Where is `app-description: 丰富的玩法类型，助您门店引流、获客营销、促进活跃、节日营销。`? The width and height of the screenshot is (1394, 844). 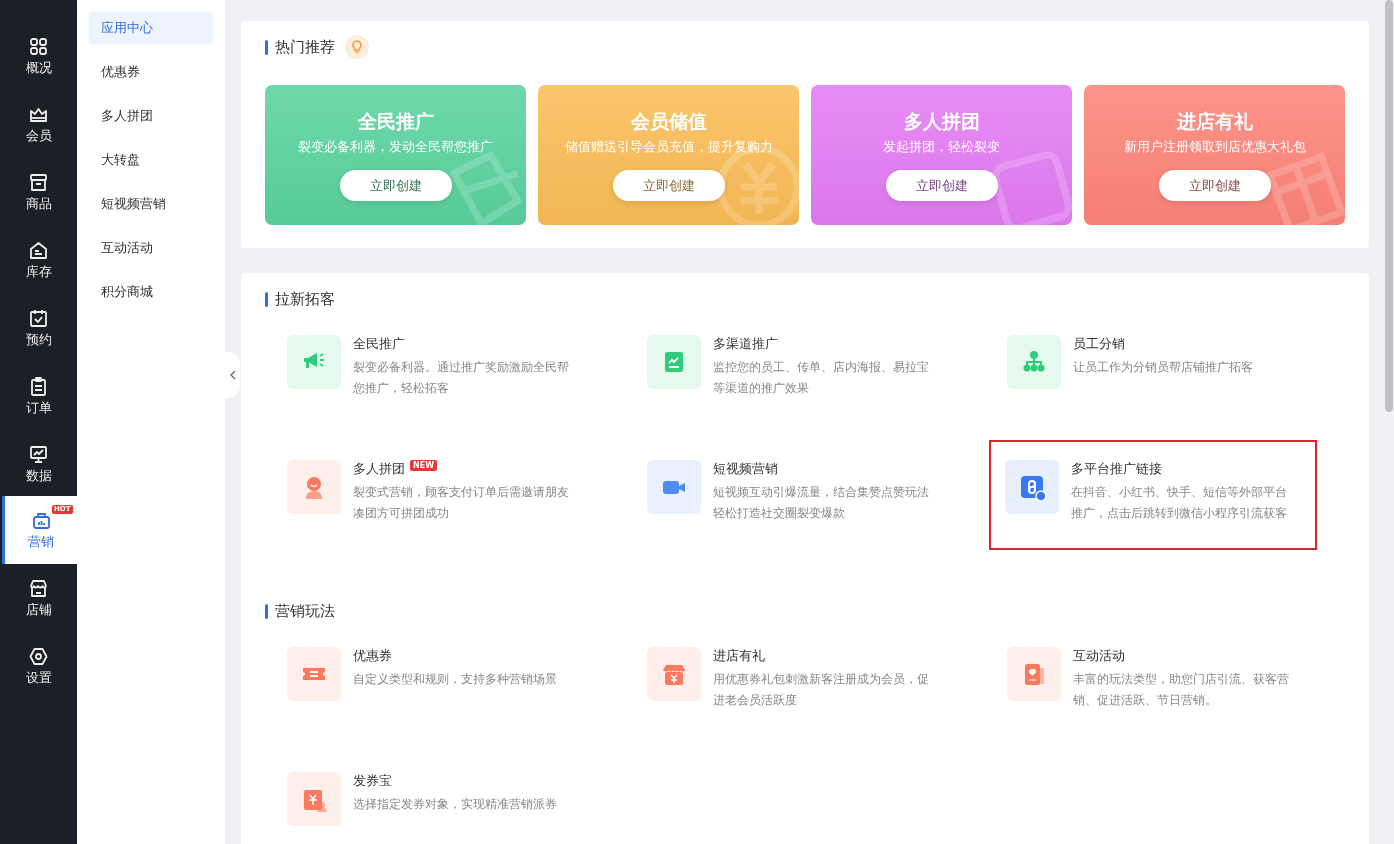
app-description: 丰富的玩法类型，助您门店引流、获客营销、促进活跃、节日营销。 is located at coordinates (1181, 690).